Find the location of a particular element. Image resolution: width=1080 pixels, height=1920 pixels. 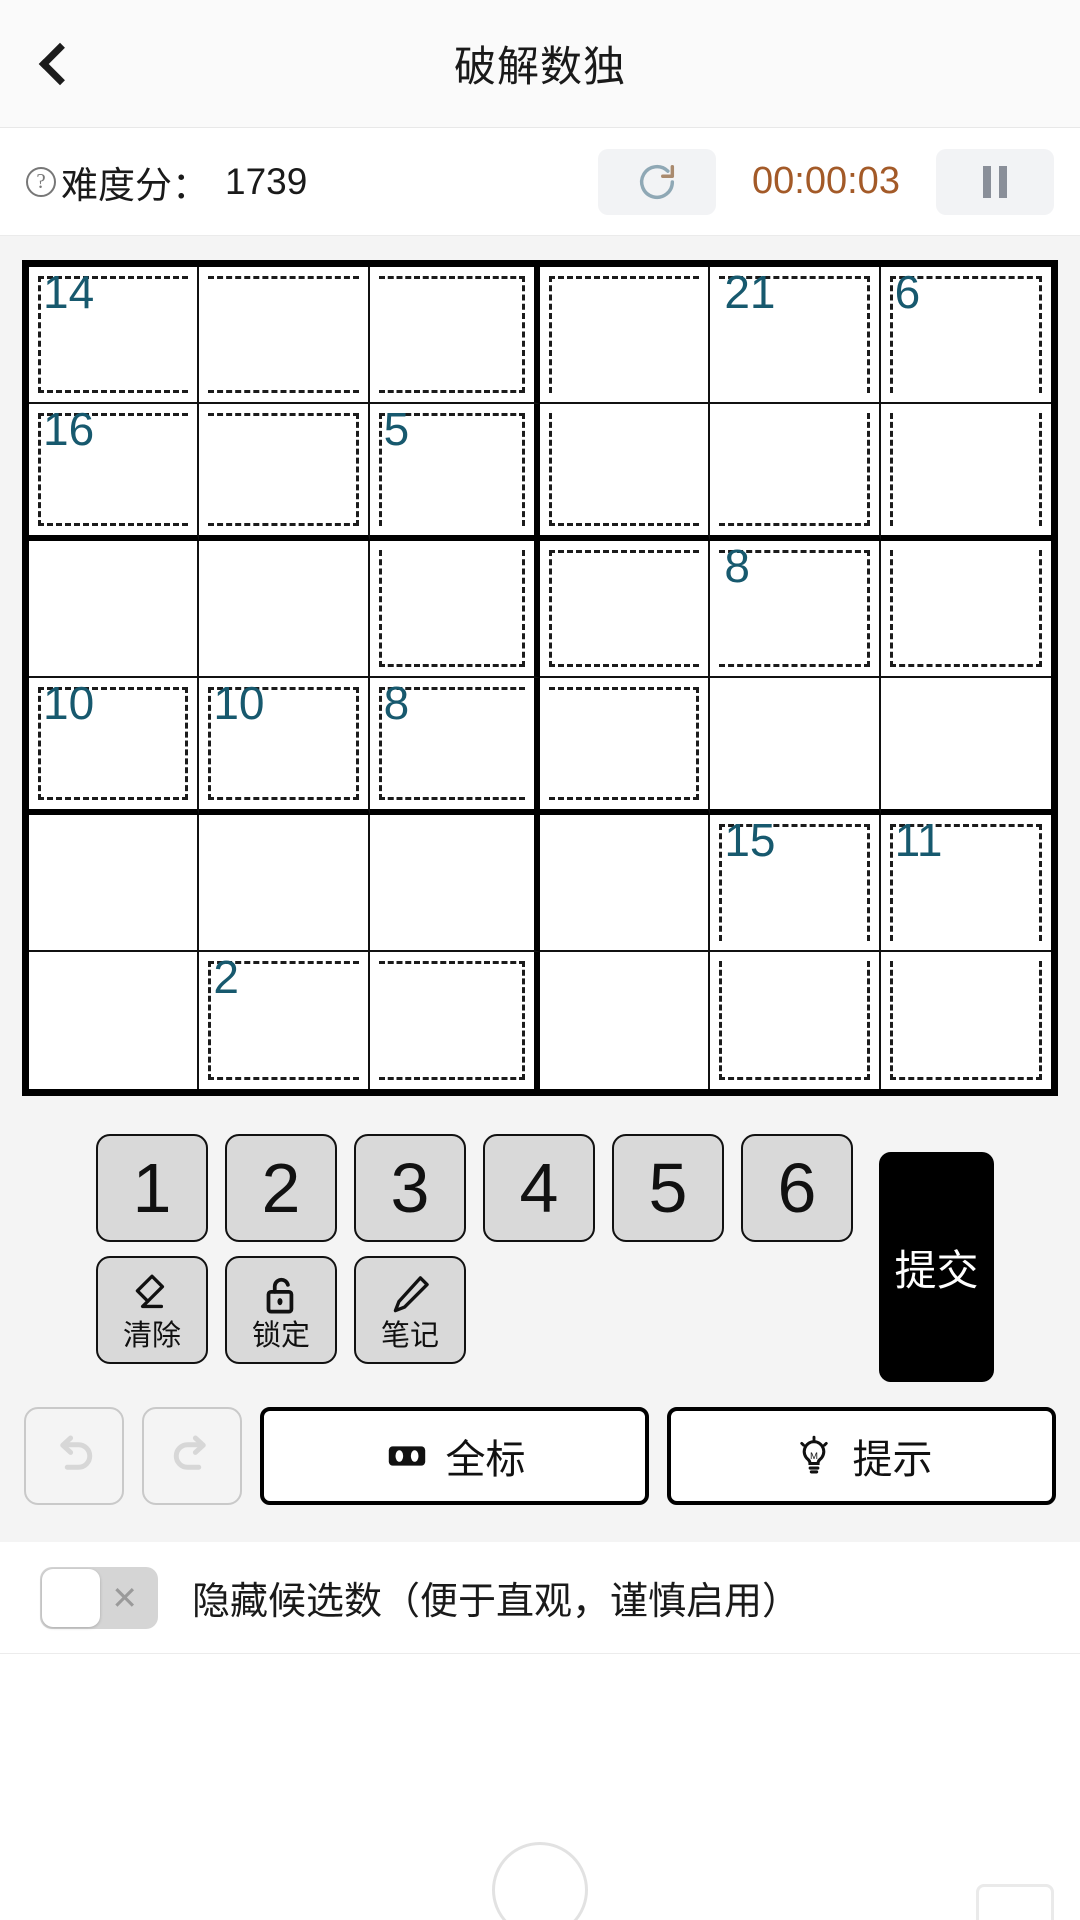

undo-arrow-icon is located at coordinates (76, 1452).